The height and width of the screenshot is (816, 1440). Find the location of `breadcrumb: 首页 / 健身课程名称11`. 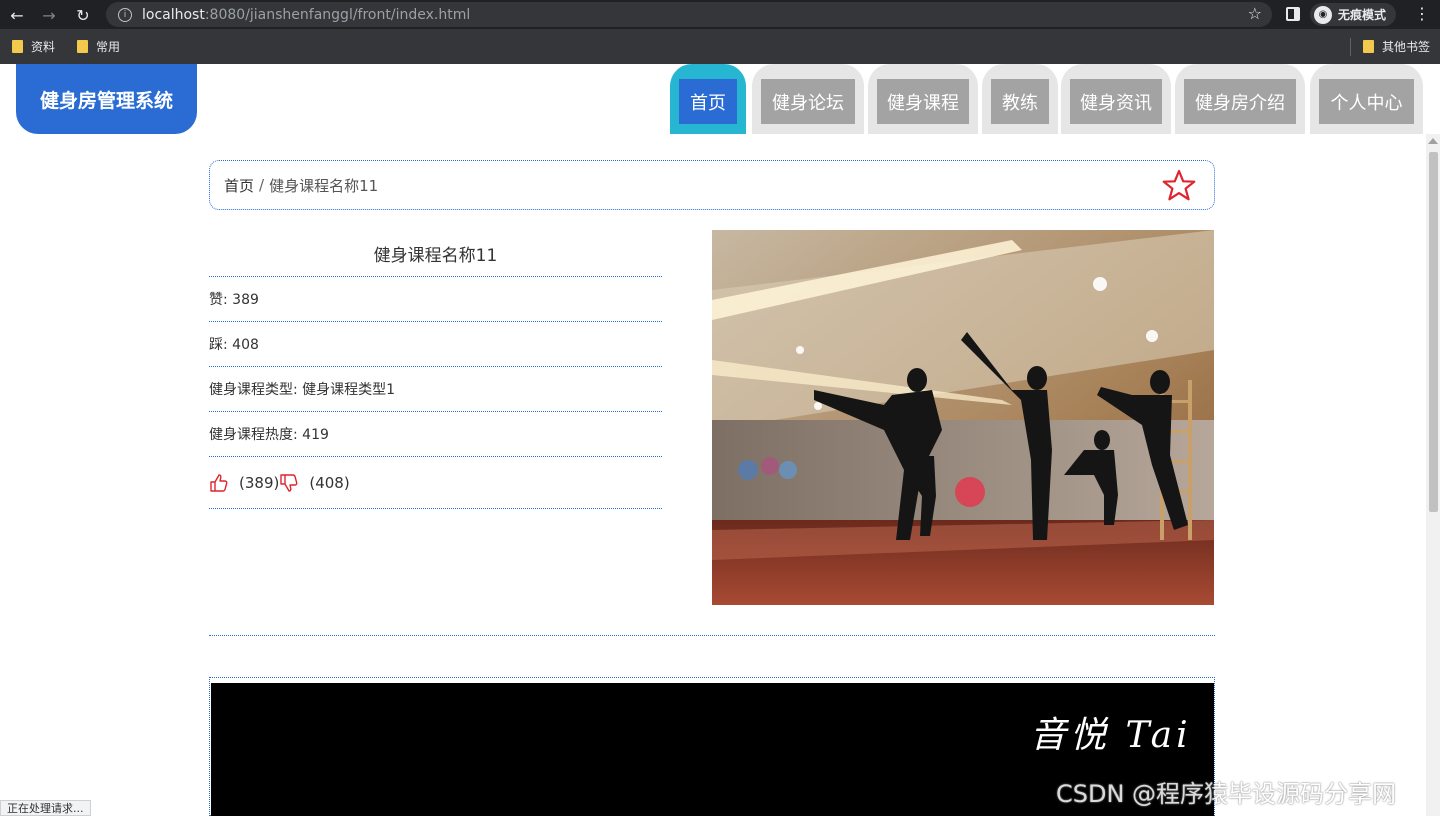

breadcrumb: 首页 / 健身课程名称11 is located at coordinates (712, 185).